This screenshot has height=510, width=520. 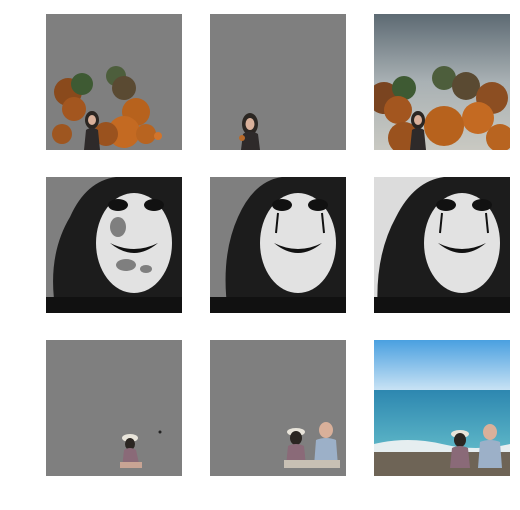 What do you see at coordinates (278, 82) in the screenshot?
I see `row1-mask-person-only` at bounding box center [278, 82].